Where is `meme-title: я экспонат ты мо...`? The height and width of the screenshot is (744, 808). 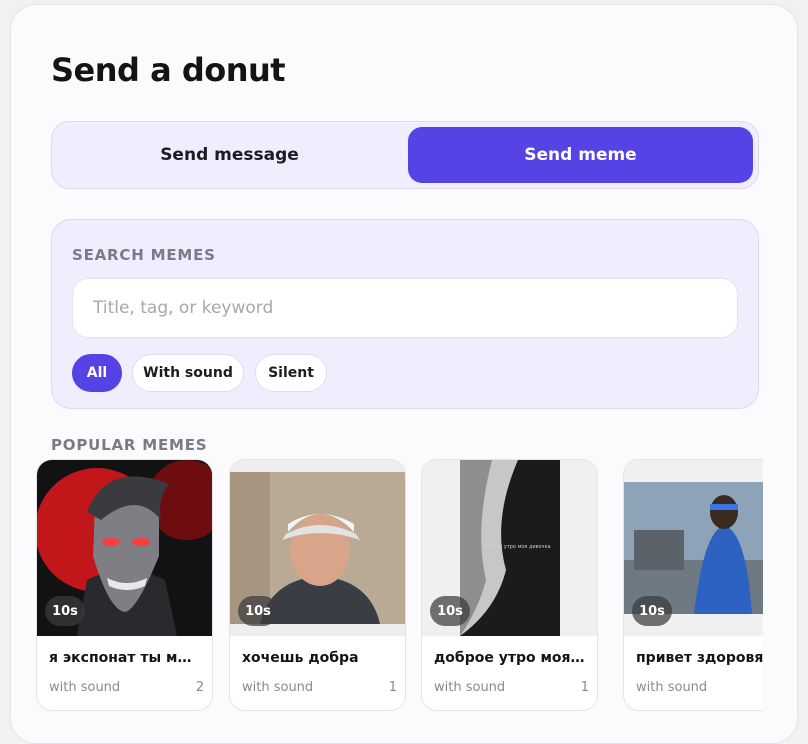 meme-title: я экспонат ты мо... is located at coordinates (125, 658).